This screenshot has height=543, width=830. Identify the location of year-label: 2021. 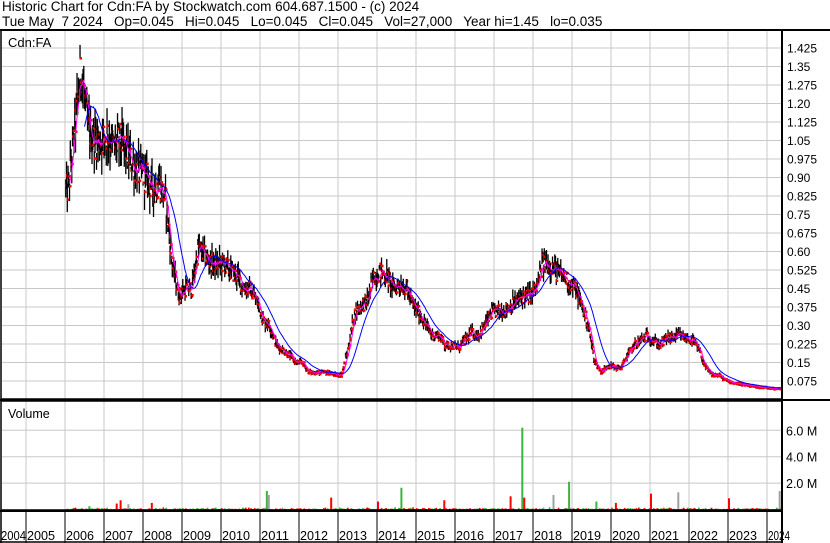
(665, 535).